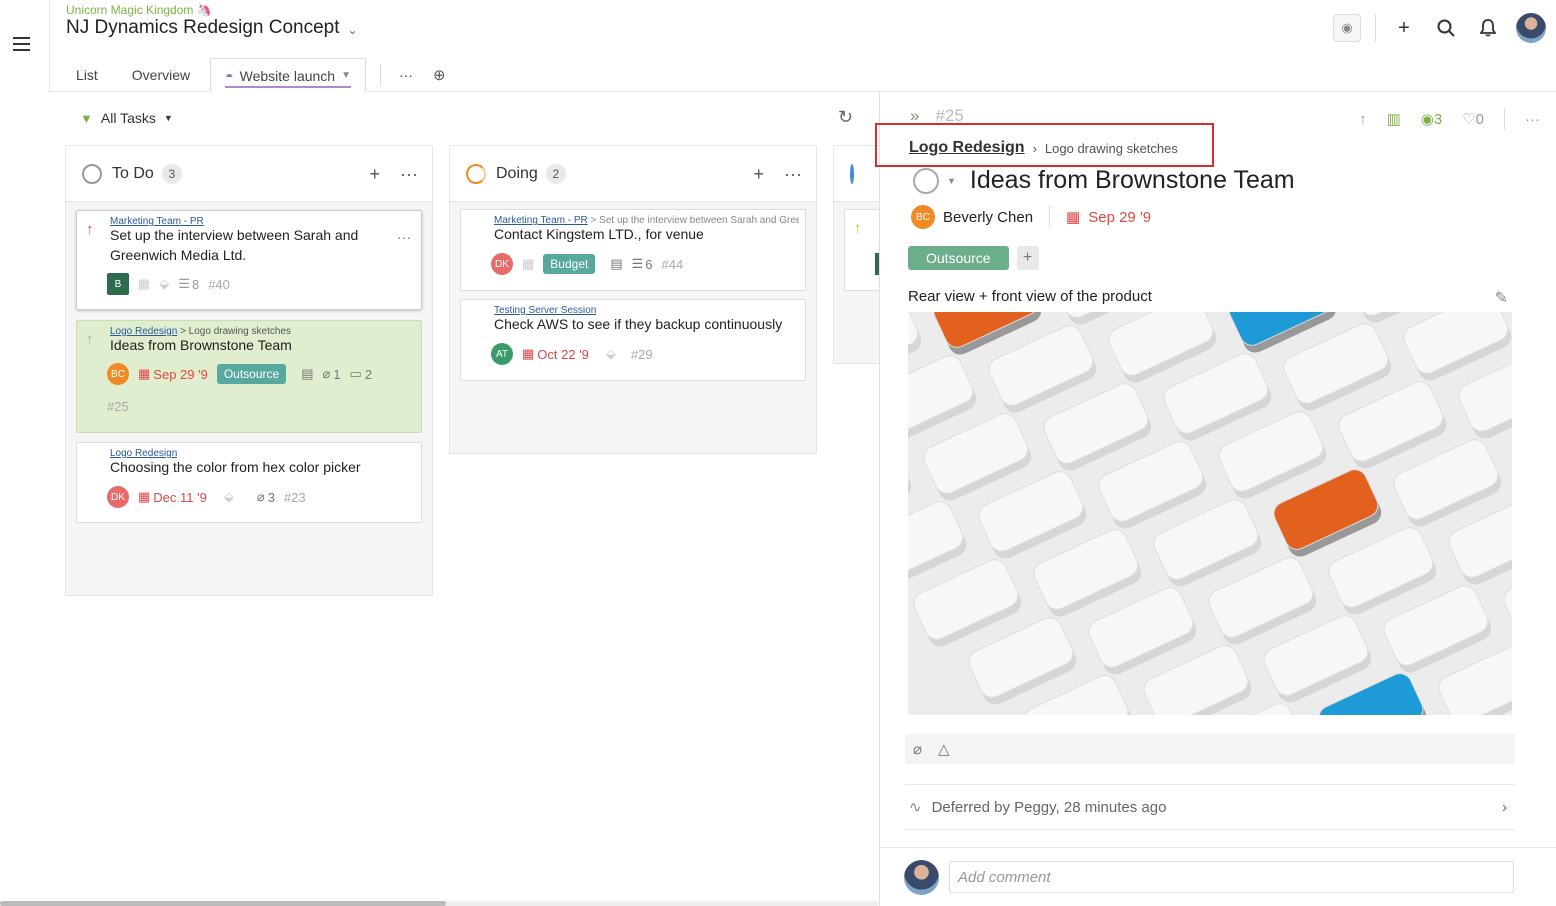 Image resolution: width=1556 pixels, height=906 pixels. What do you see at coordinates (118, 284) in the screenshot?
I see `avatar: B` at bounding box center [118, 284].